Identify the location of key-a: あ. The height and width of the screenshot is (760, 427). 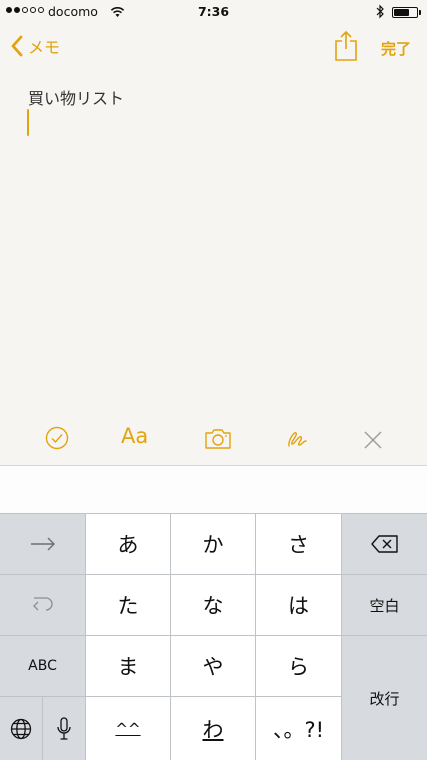
(128, 544).